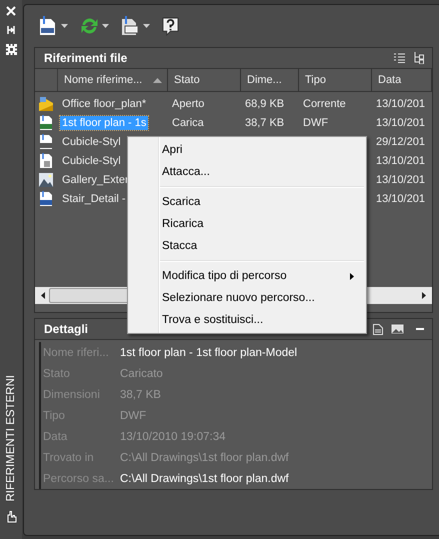  I want to click on drawing-view-button, so click(135, 26).